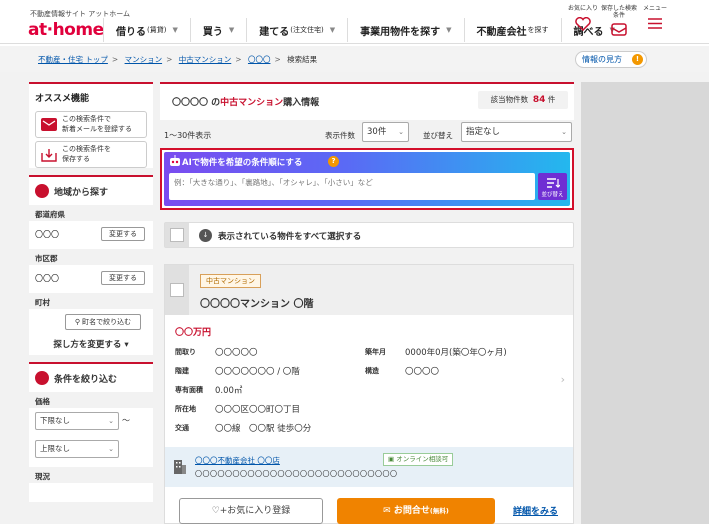 The image size is (709, 524). Describe the element at coordinates (257, 372) in the screenshot. I see `detail-value: 〇〇〇〇〇〇〇 / 〇階` at that location.